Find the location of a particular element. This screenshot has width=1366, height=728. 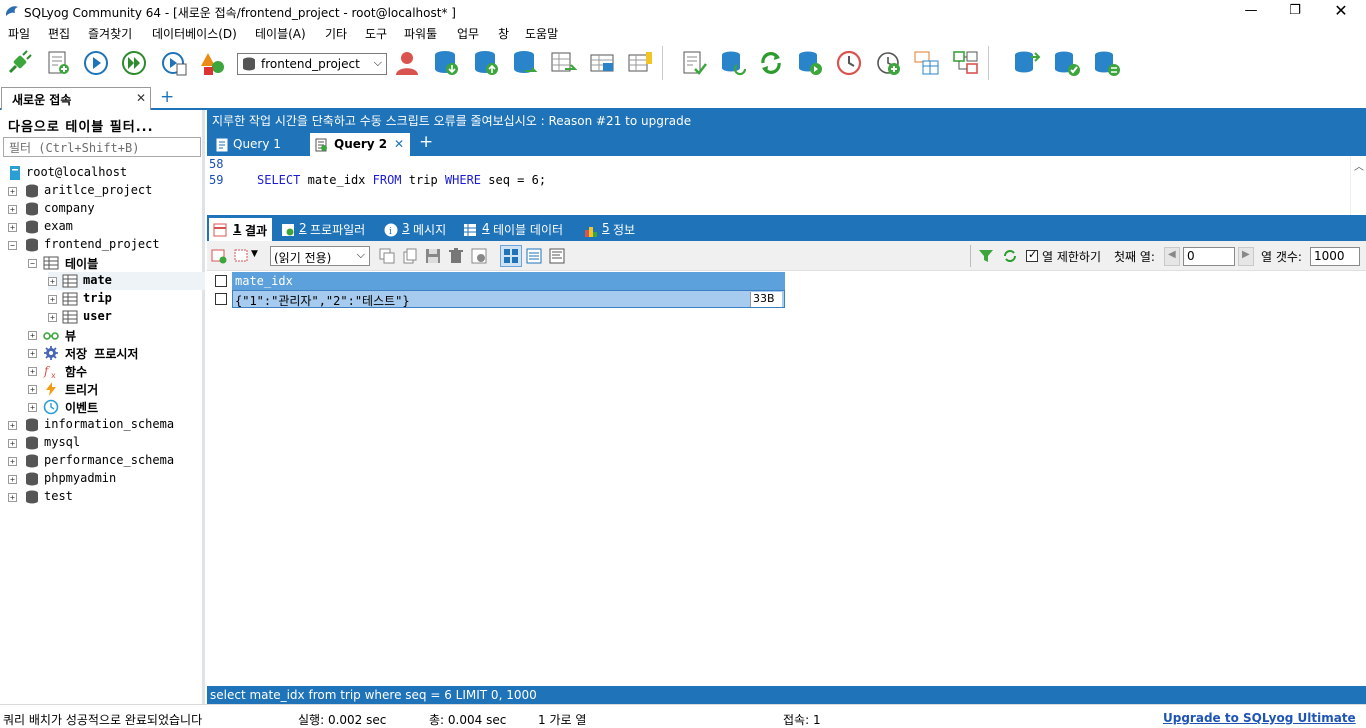

upgrade-link: Upgrade to SQLyog Ultimate is located at coordinates (1259, 718).